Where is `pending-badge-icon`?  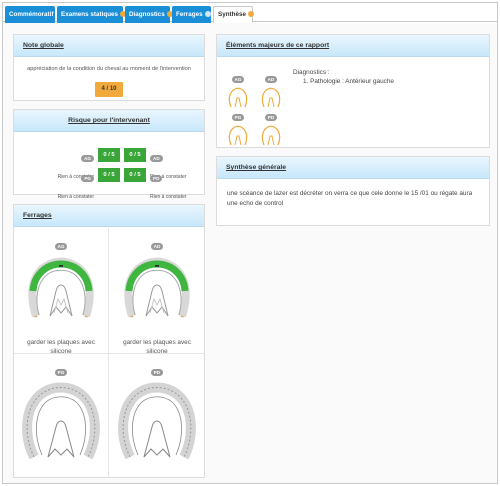
pending-badge-icon is located at coordinates (251, 13).